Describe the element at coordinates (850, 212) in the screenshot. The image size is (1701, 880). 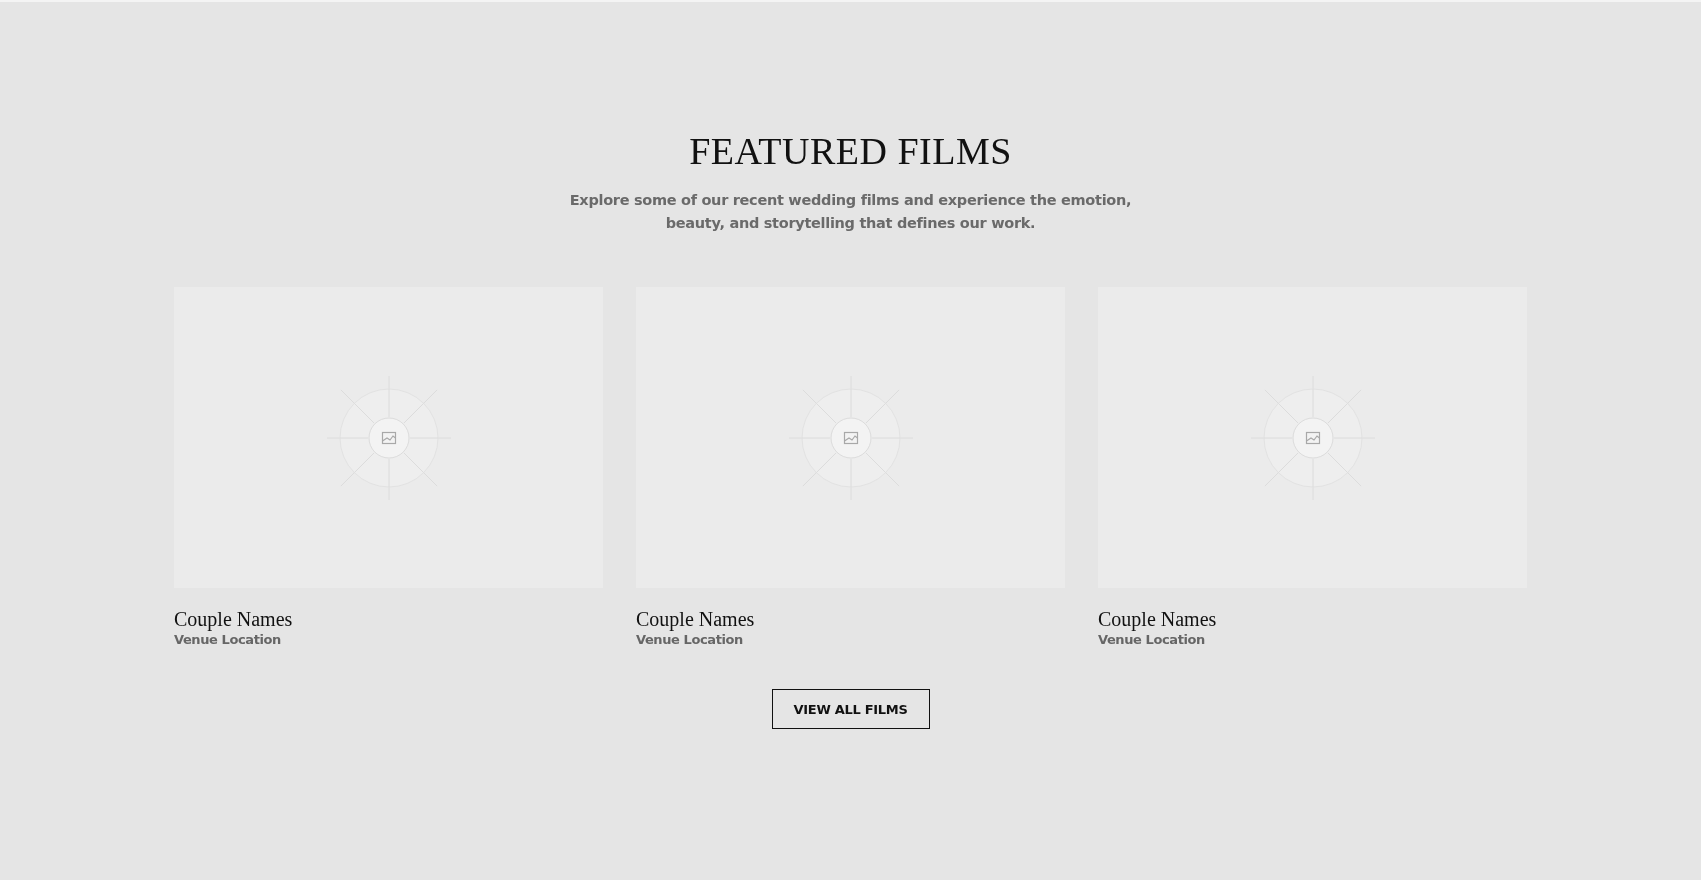
I see `section-subtitle: Explore some of our recent wedding films and experience the emotion, beauty, and storytelling that defines our work.` at that location.